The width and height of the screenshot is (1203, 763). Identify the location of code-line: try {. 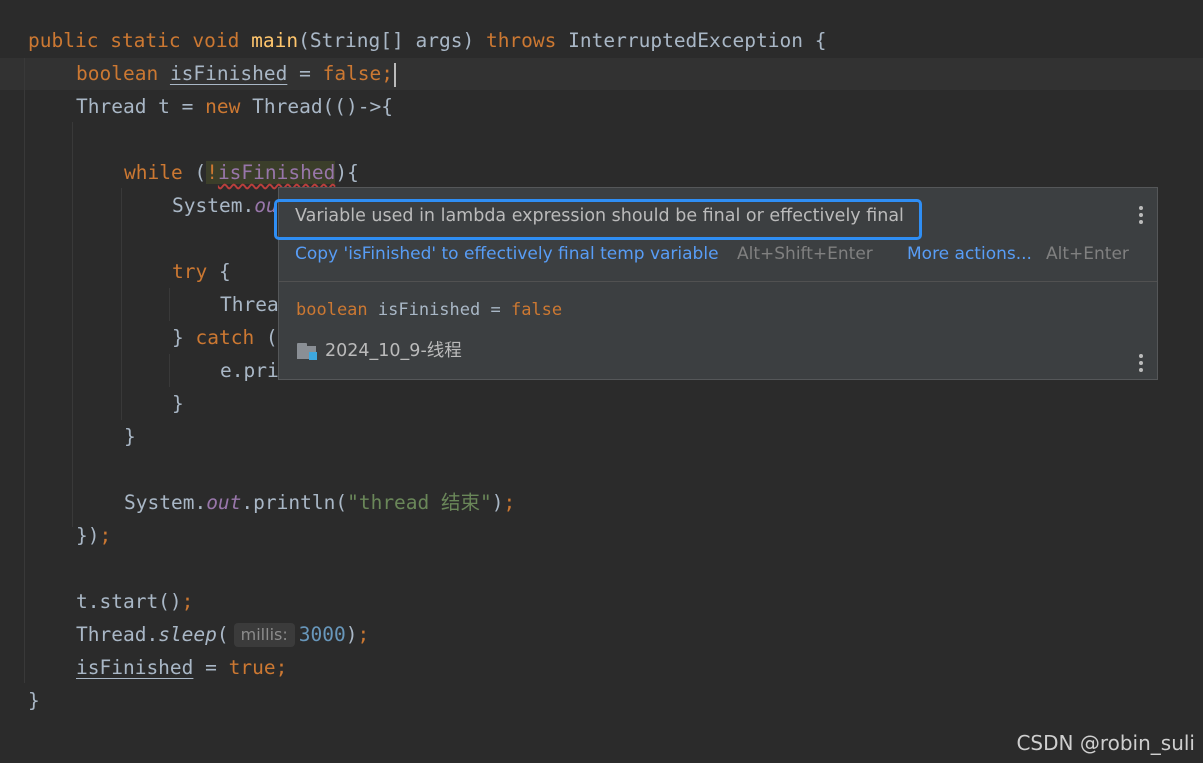
(201, 271).